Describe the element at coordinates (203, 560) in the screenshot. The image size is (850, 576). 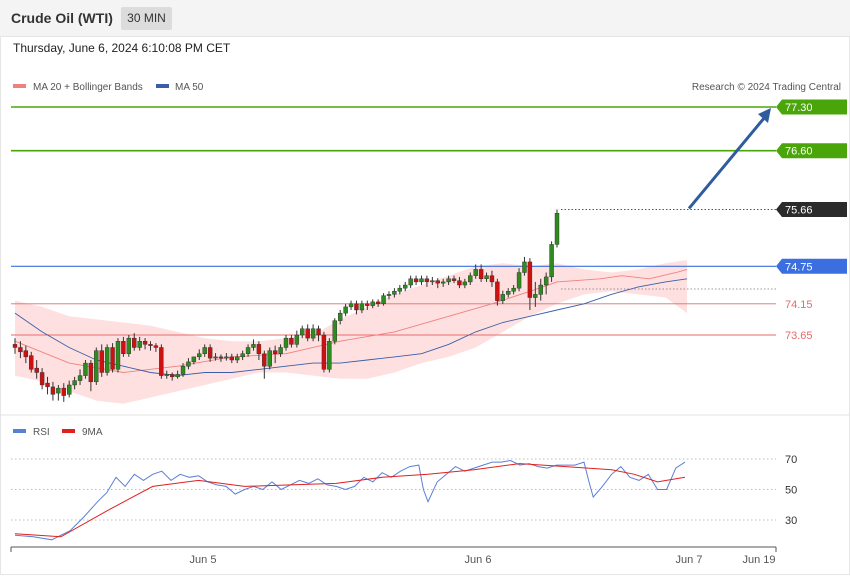
I see `x-tick-label: Jun 5` at that location.